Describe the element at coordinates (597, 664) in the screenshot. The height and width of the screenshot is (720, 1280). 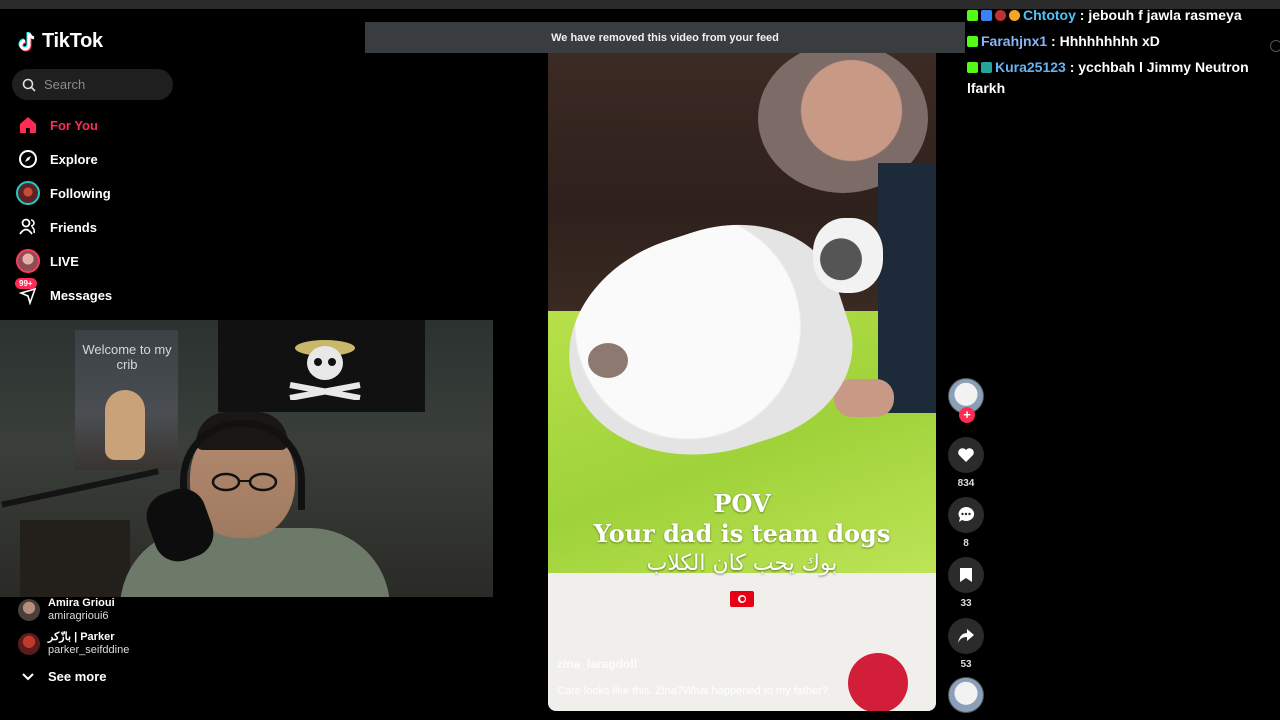
I see `video-author: zina_laragdoll` at that location.